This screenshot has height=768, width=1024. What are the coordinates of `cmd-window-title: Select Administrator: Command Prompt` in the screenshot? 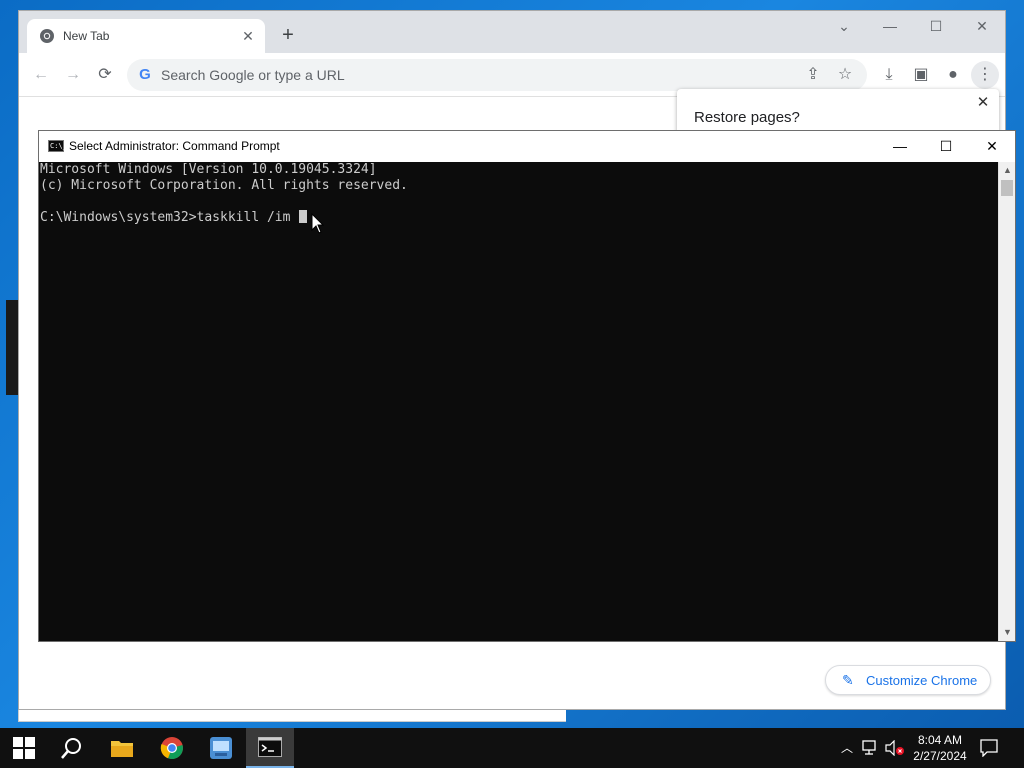 It's located at (174, 146).